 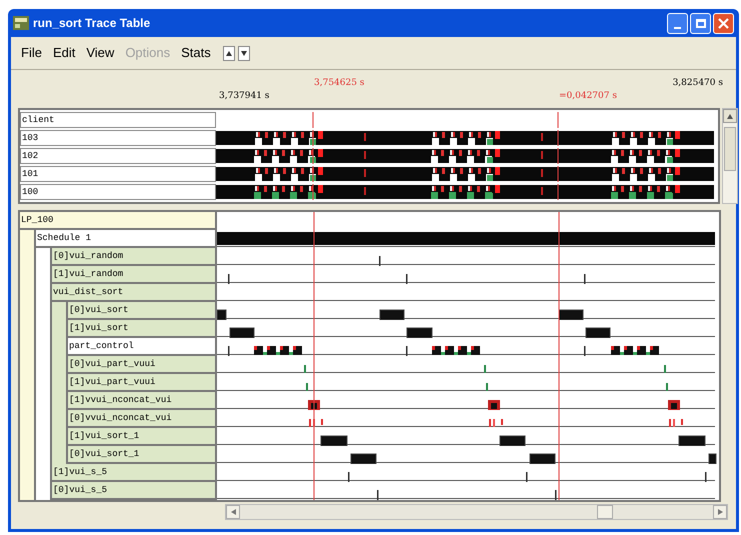 I want to click on scroll-up-button, so click(x=228, y=53).